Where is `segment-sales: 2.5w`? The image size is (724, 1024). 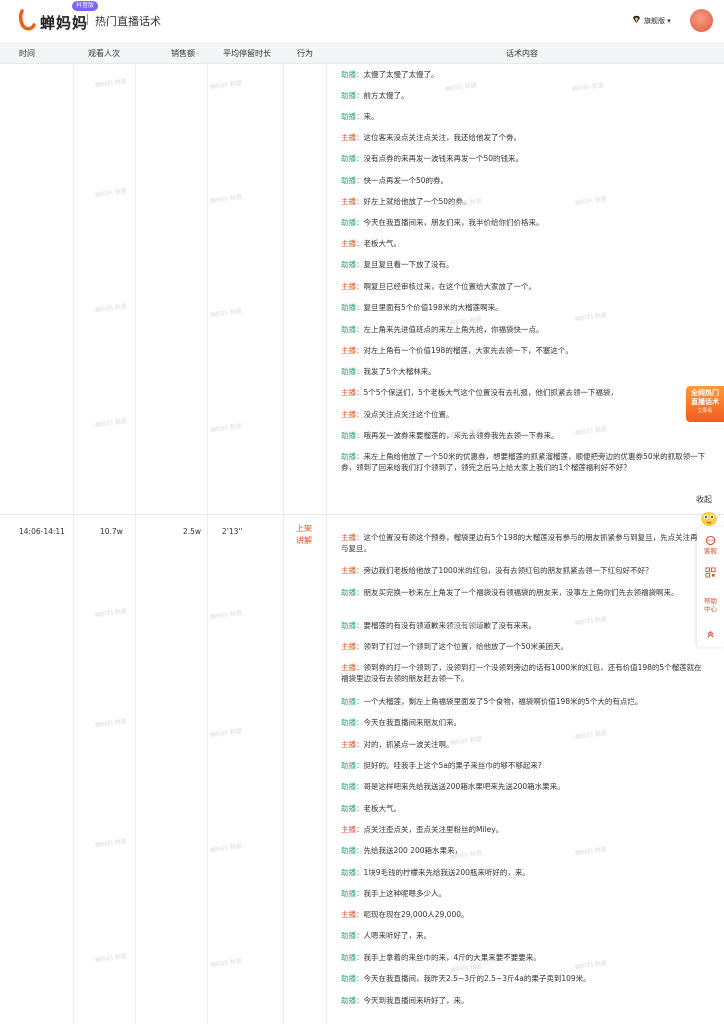 segment-sales: 2.5w is located at coordinates (192, 531).